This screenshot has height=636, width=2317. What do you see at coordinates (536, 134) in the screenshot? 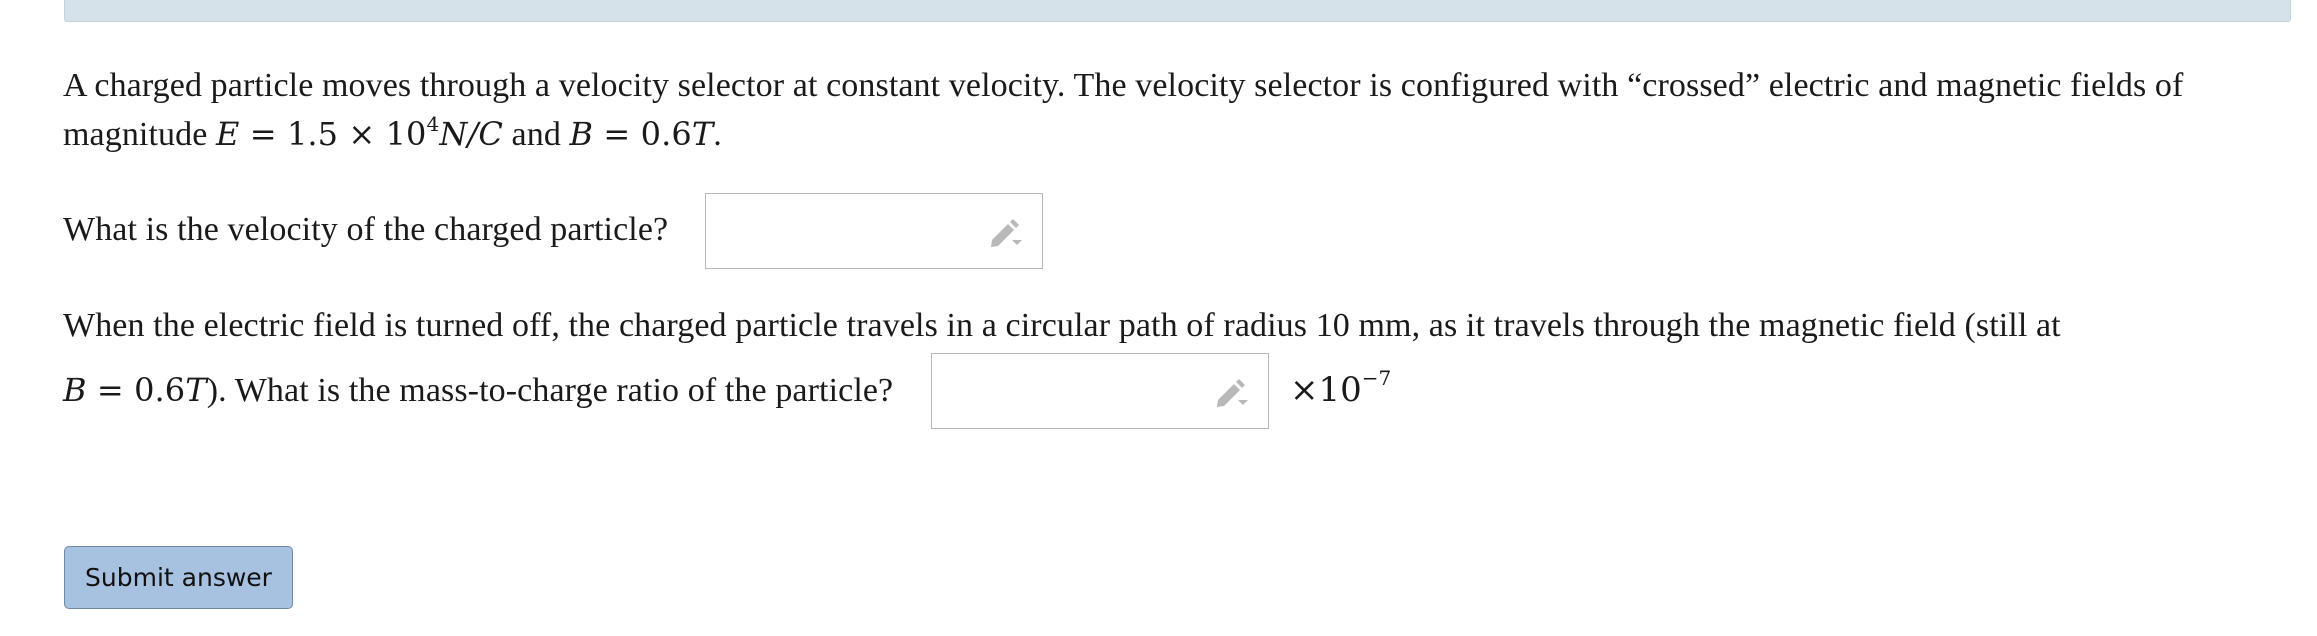
I see `and-text: and` at bounding box center [536, 134].